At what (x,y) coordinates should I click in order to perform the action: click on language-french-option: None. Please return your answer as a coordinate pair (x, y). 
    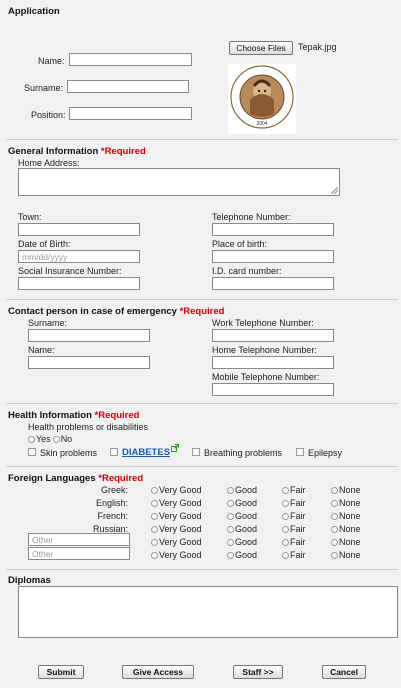
    Looking at the image, I should click on (346, 516).